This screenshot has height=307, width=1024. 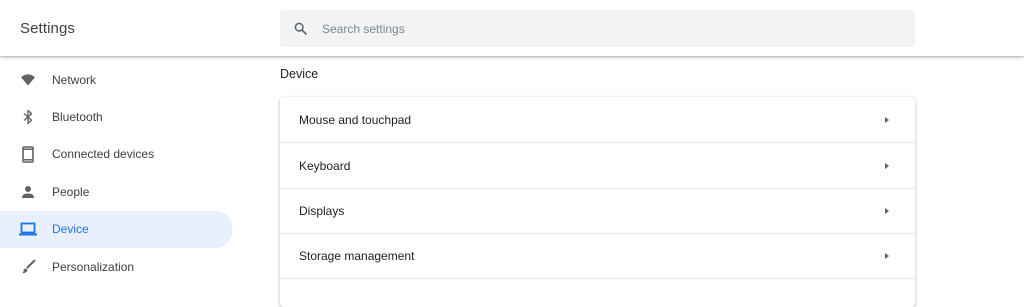 I want to click on bluetooth-icon, so click(x=28, y=117).